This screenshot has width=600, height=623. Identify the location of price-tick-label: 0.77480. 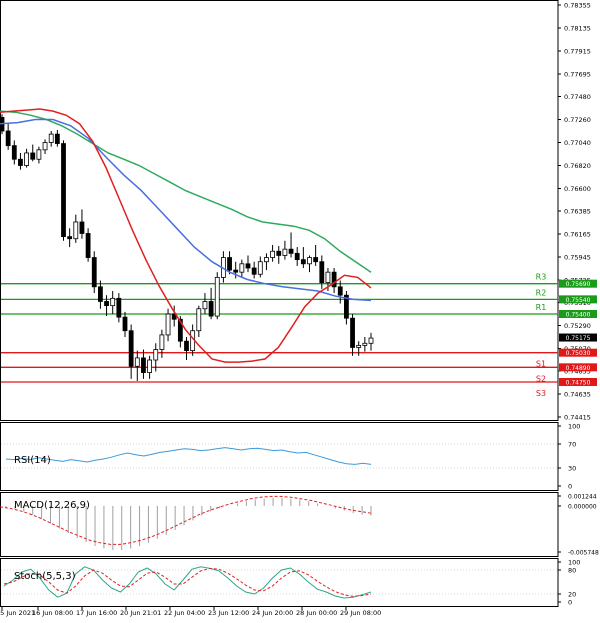
(577, 97).